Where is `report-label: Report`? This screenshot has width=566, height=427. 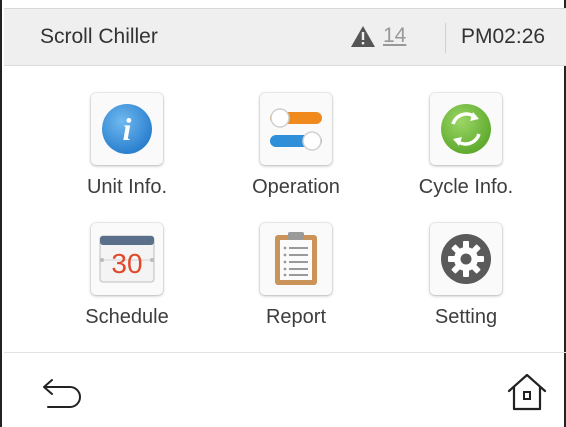
report-label: Report is located at coordinates (296, 317).